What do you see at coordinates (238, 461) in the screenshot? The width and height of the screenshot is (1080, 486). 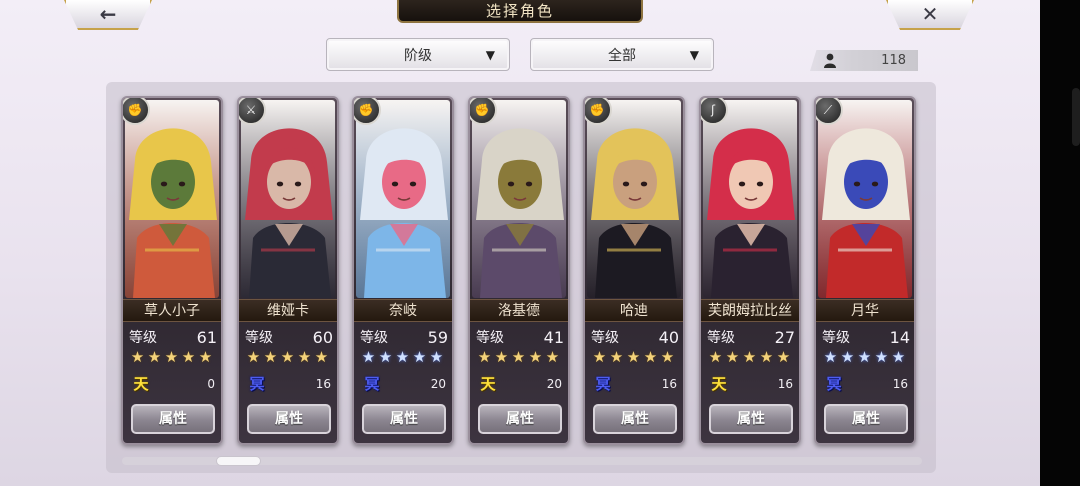 I see `scrollbar-thumb` at bounding box center [238, 461].